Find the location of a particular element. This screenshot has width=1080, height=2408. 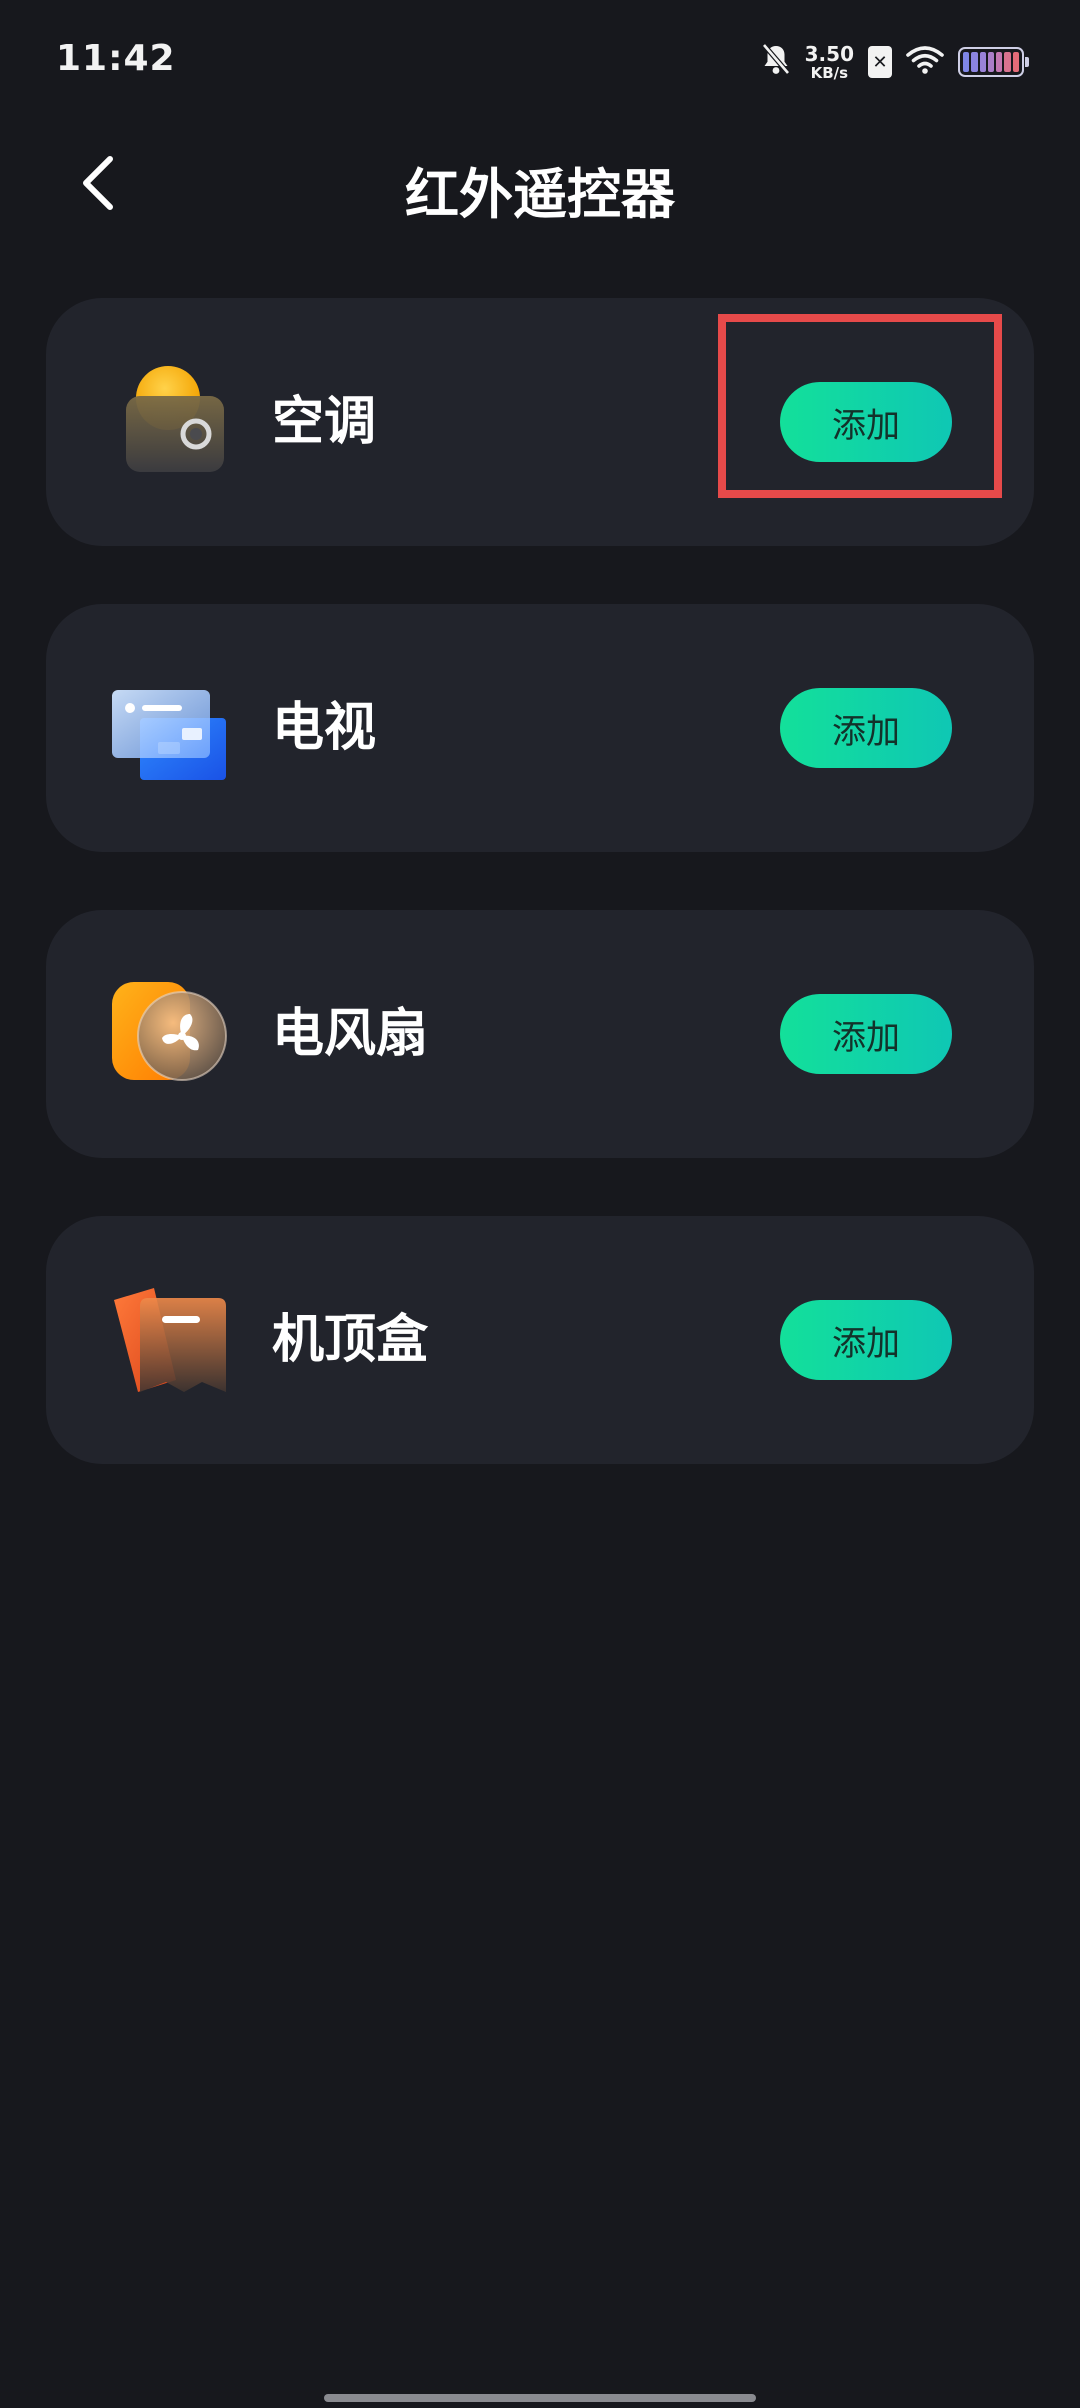

wifi-icon is located at coordinates (925, 62).